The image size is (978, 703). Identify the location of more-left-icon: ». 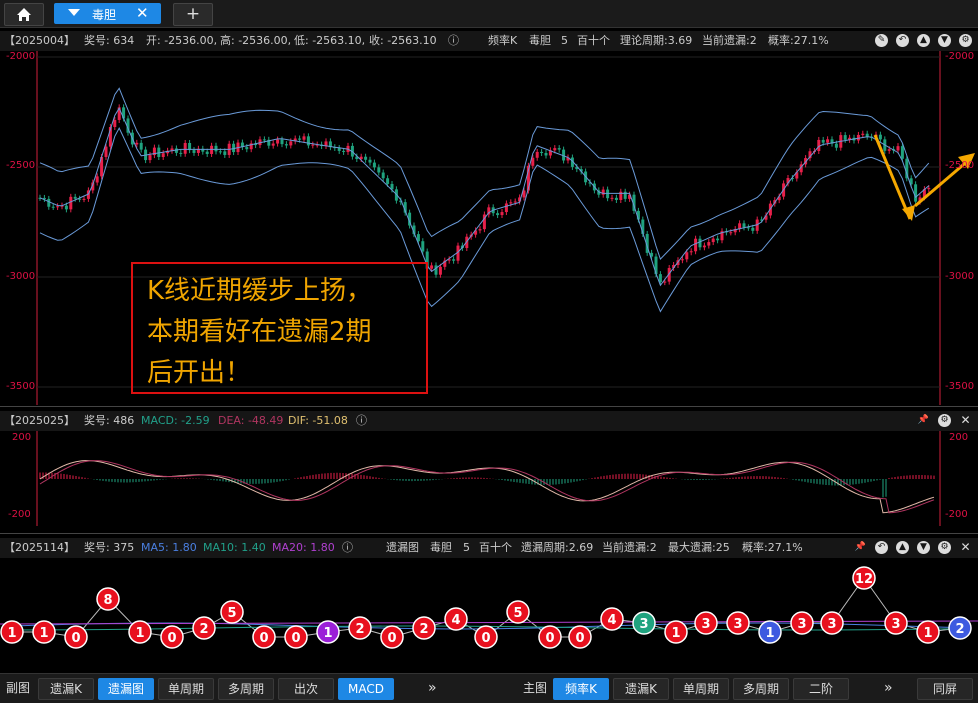
(432, 688).